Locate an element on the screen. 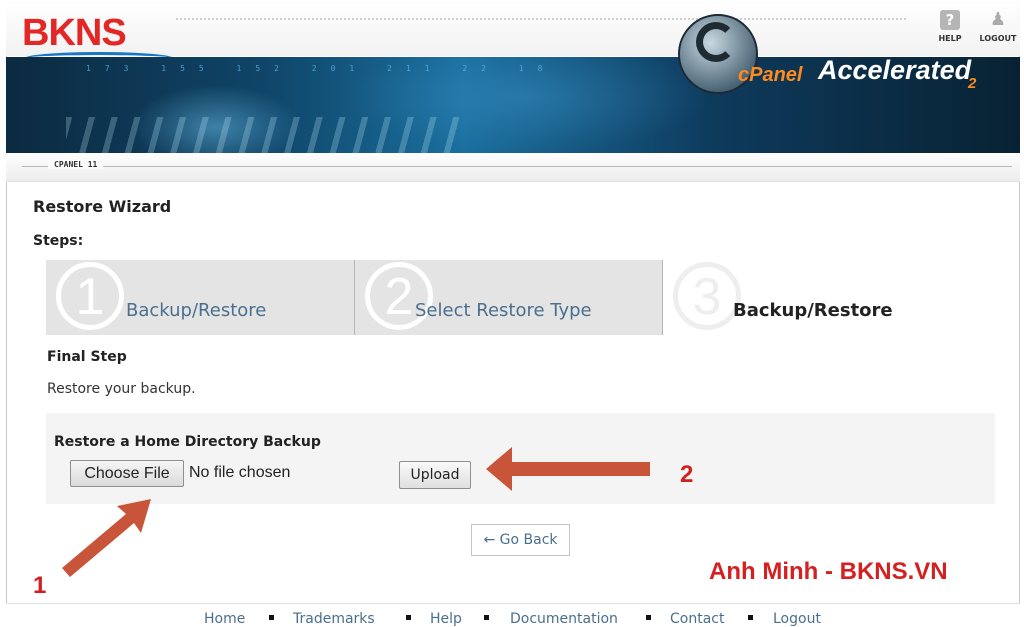 This screenshot has width=1024, height=627. credit-watermark: Anh Minh - BKNS.VN is located at coordinates (828, 571).